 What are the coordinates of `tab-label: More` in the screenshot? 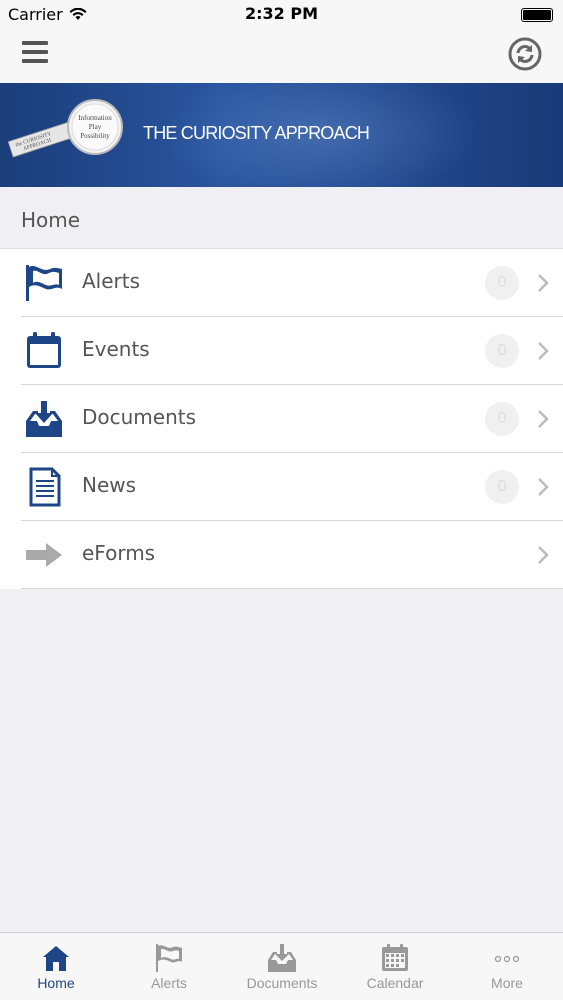 It's located at (507, 983).